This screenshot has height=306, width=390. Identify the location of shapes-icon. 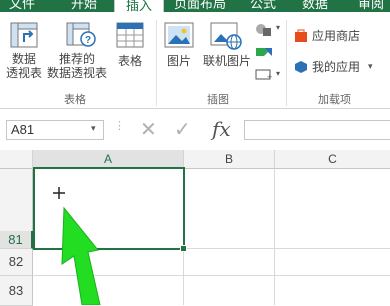
(264, 30).